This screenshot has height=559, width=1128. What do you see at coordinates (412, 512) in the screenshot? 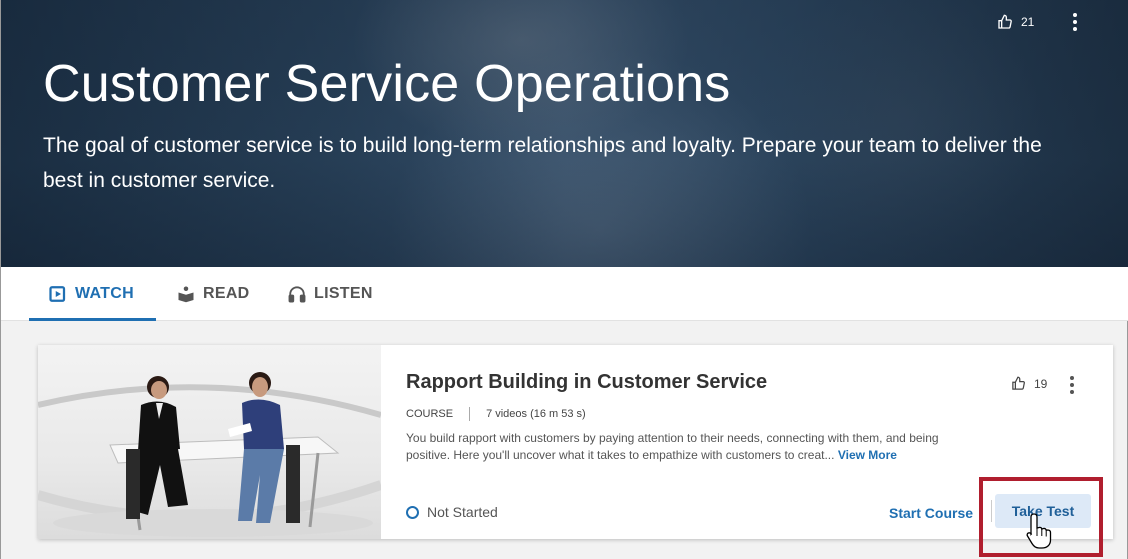
I see `status-circle-icon` at bounding box center [412, 512].